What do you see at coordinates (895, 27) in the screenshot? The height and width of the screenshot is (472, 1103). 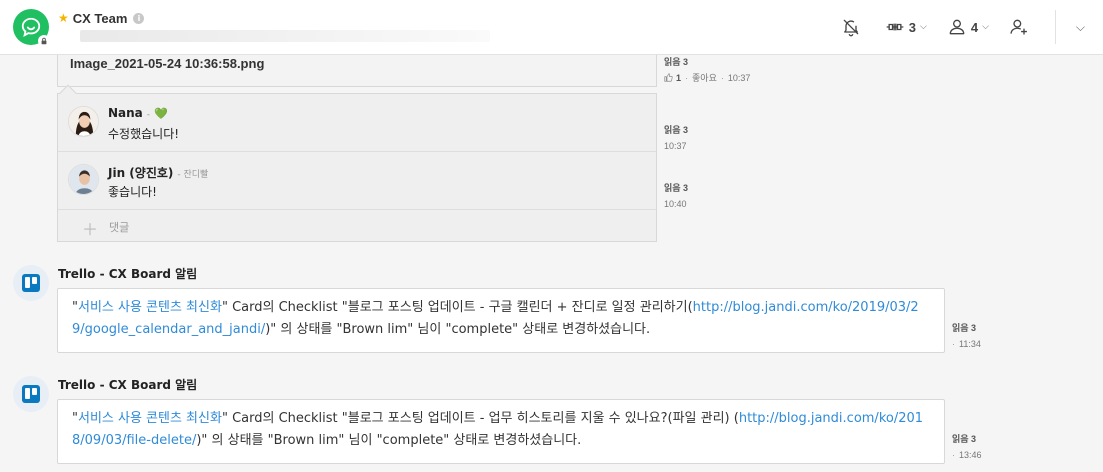 I see `connect-icon` at bounding box center [895, 27].